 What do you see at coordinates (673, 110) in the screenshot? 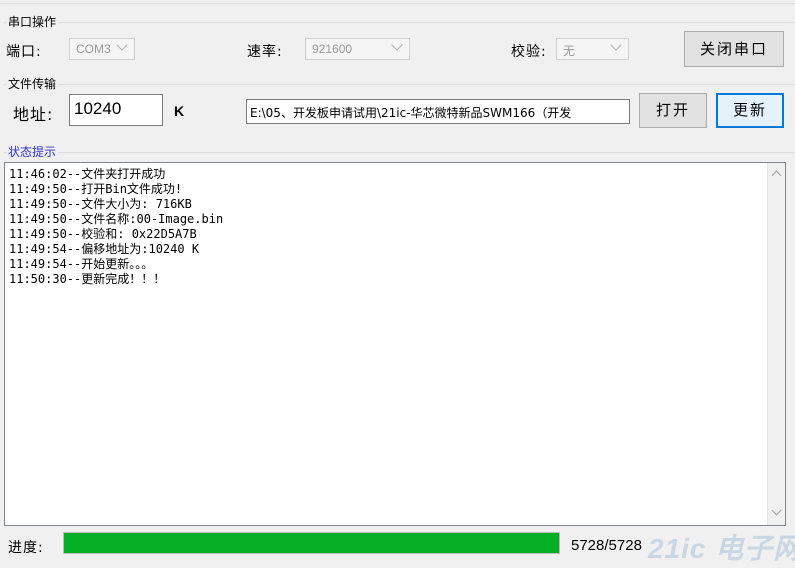
I see `open-file-button: 打开` at bounding box center [673, 110].